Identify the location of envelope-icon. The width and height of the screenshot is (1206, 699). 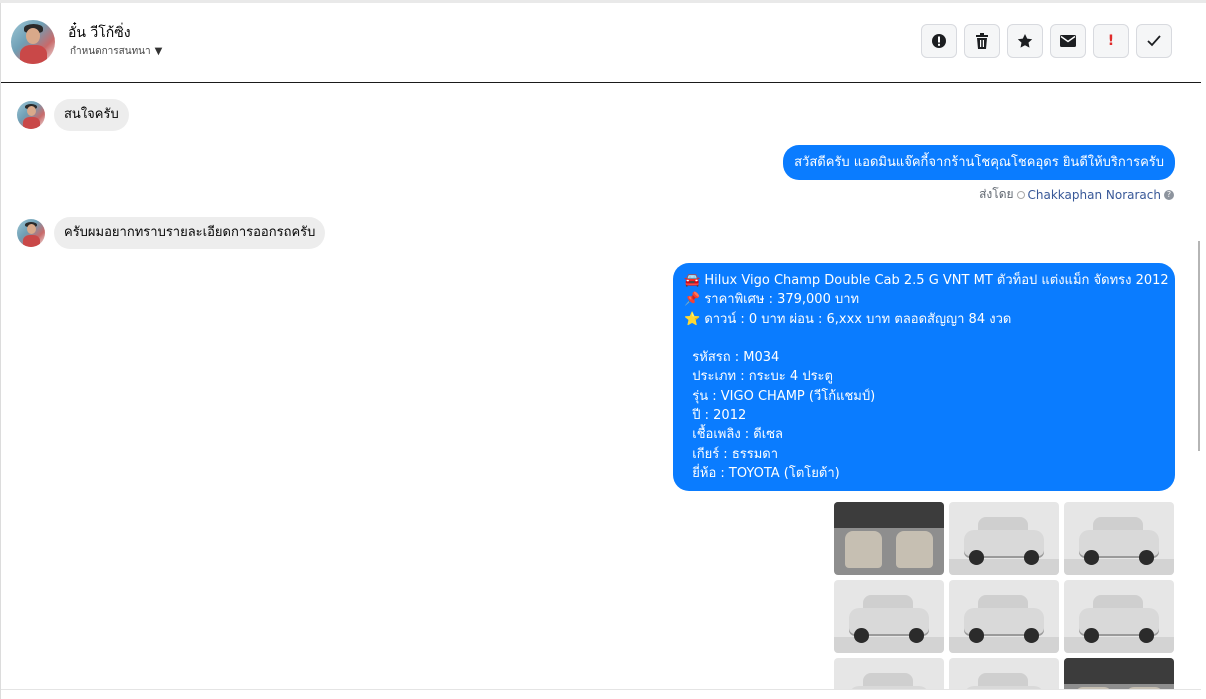
(1068, 41).